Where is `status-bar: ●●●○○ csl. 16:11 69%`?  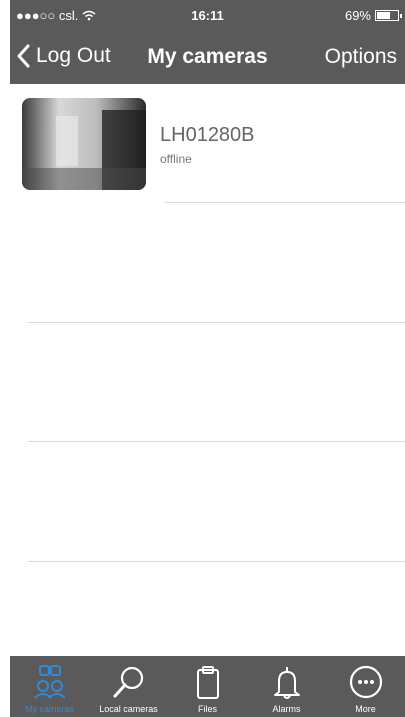
status-bar: ●●●○○ csl. 16:11 69% is located at coordinates (207, 15).